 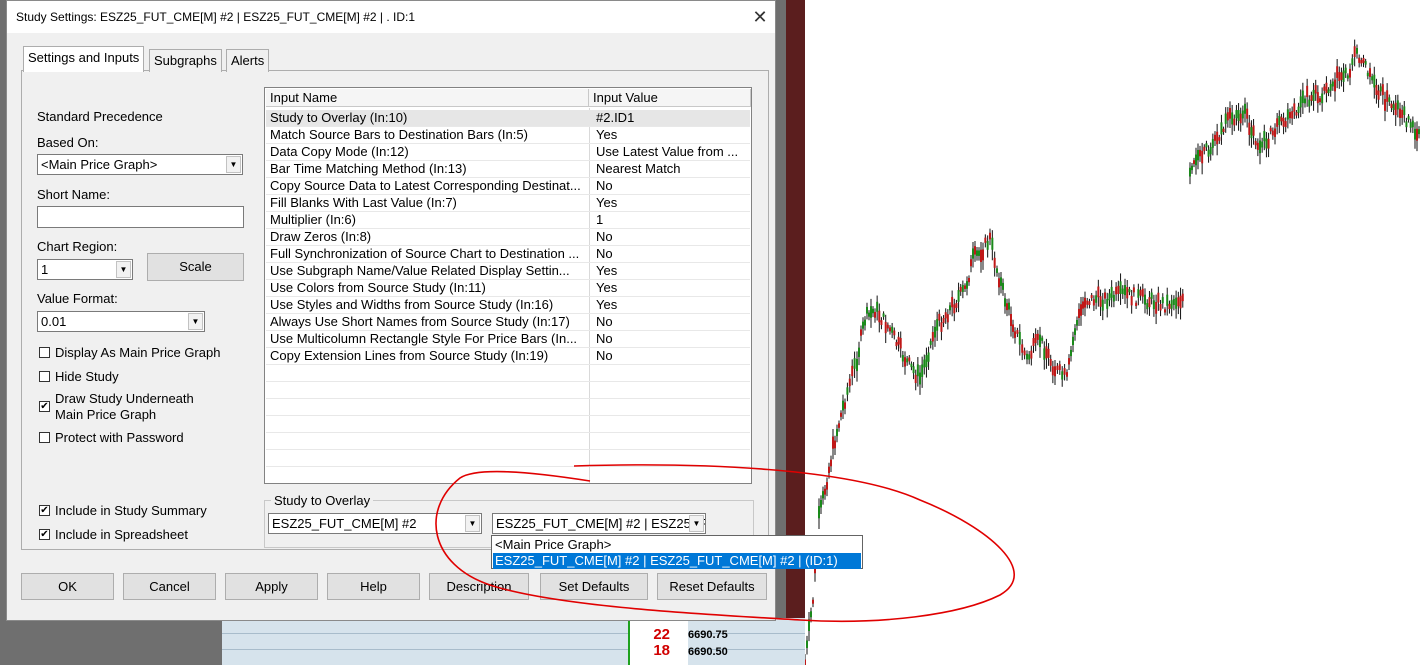 What do you see at coordinates (760, 17) in the screenshot?
I see `close-button: ✕` at bounding box center [760, 17].